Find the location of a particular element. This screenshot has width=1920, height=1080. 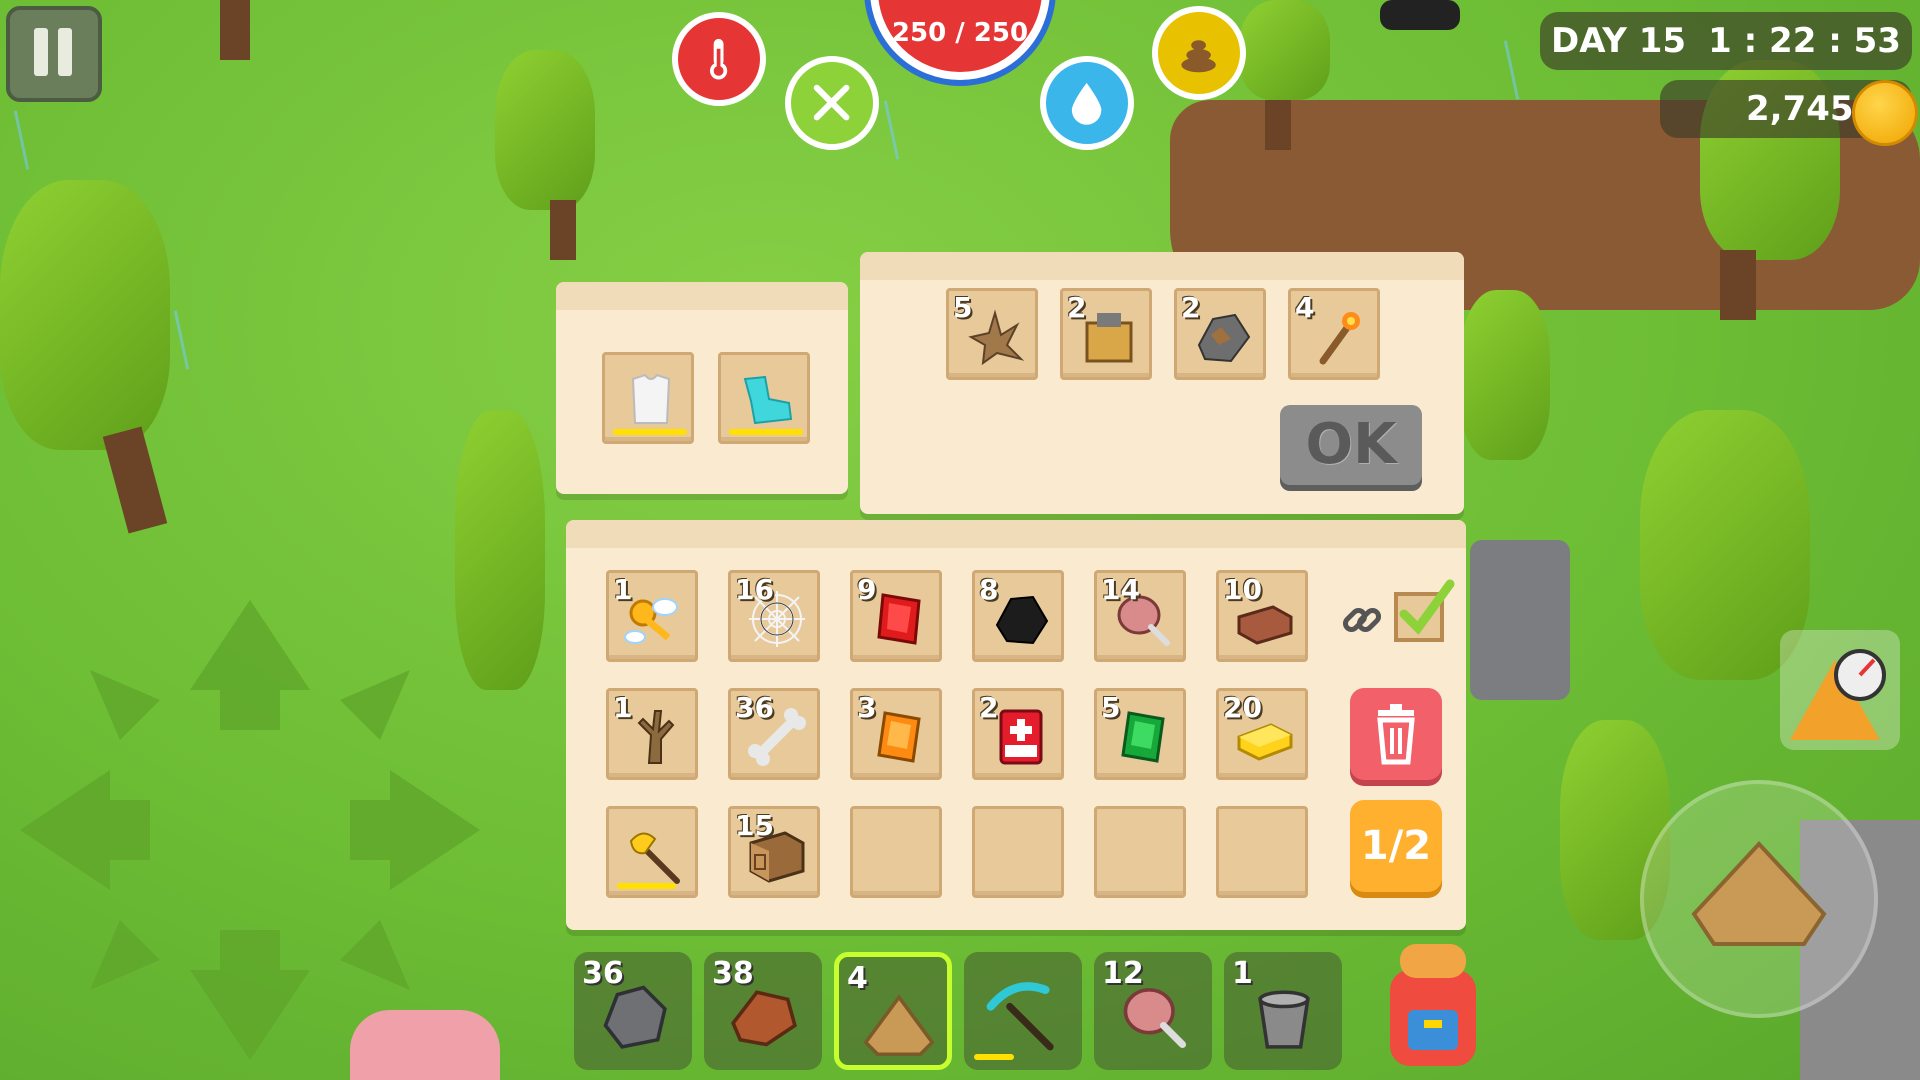

inventory-slot: 36 is located at coordinates (774, 734).